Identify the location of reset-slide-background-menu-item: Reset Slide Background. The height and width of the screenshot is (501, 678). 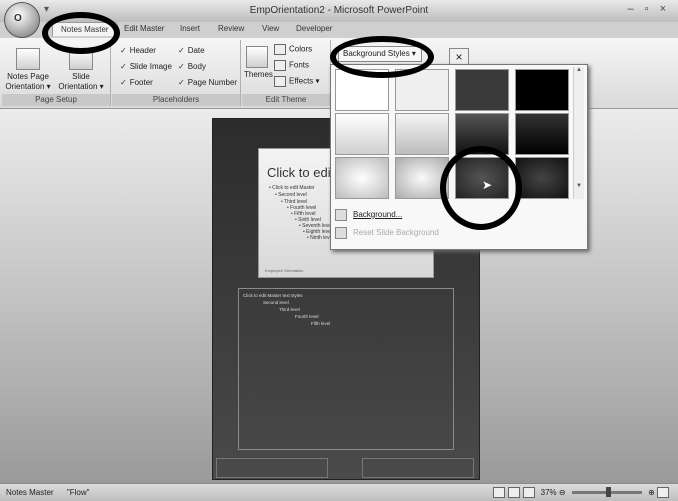
(387, 233).